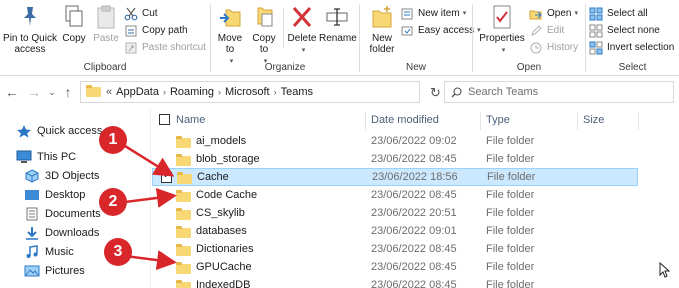 The image size is (679, 288). Describe the element at coordinates (52, 92) in the screenshot. I see `recent-locations-chevron-icon: ⌄` at that location.